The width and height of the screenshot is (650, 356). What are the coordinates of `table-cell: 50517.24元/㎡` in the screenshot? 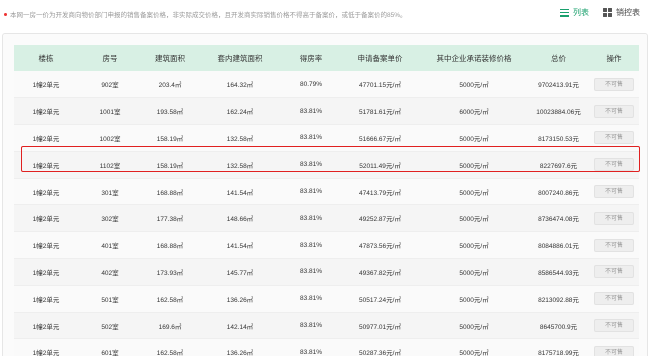 It's located at (380, 299).